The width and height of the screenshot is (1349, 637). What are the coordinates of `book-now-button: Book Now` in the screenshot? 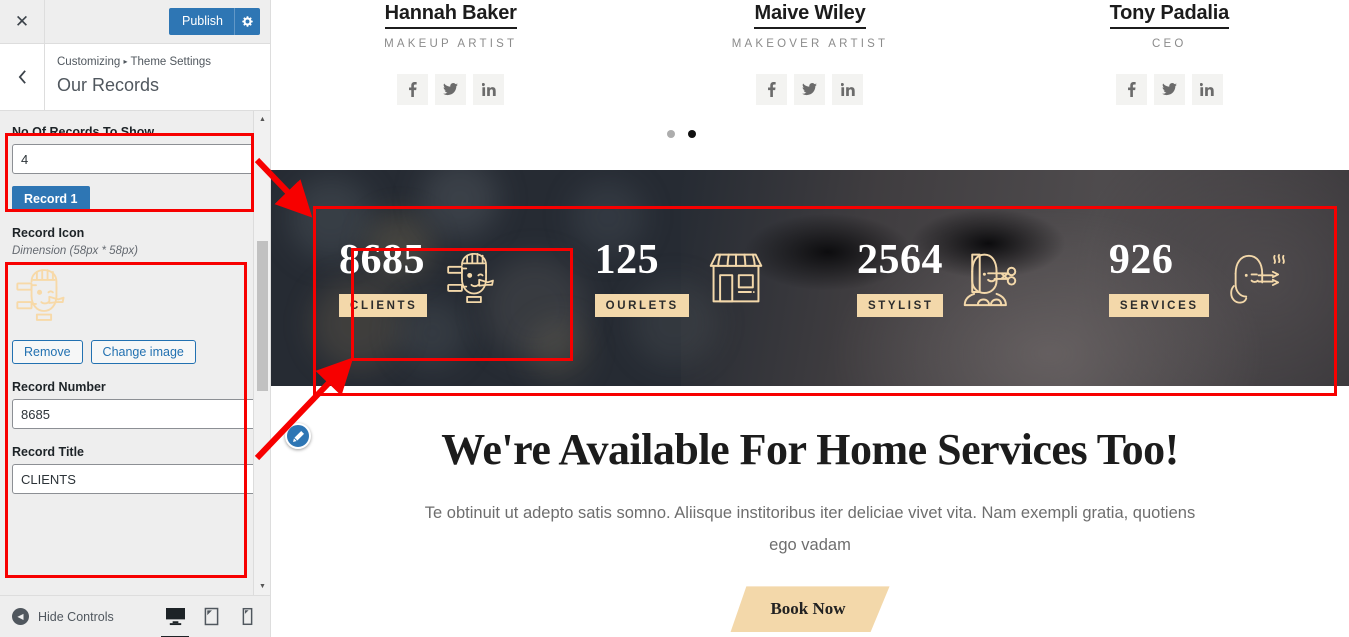 It's located at (810, 609).